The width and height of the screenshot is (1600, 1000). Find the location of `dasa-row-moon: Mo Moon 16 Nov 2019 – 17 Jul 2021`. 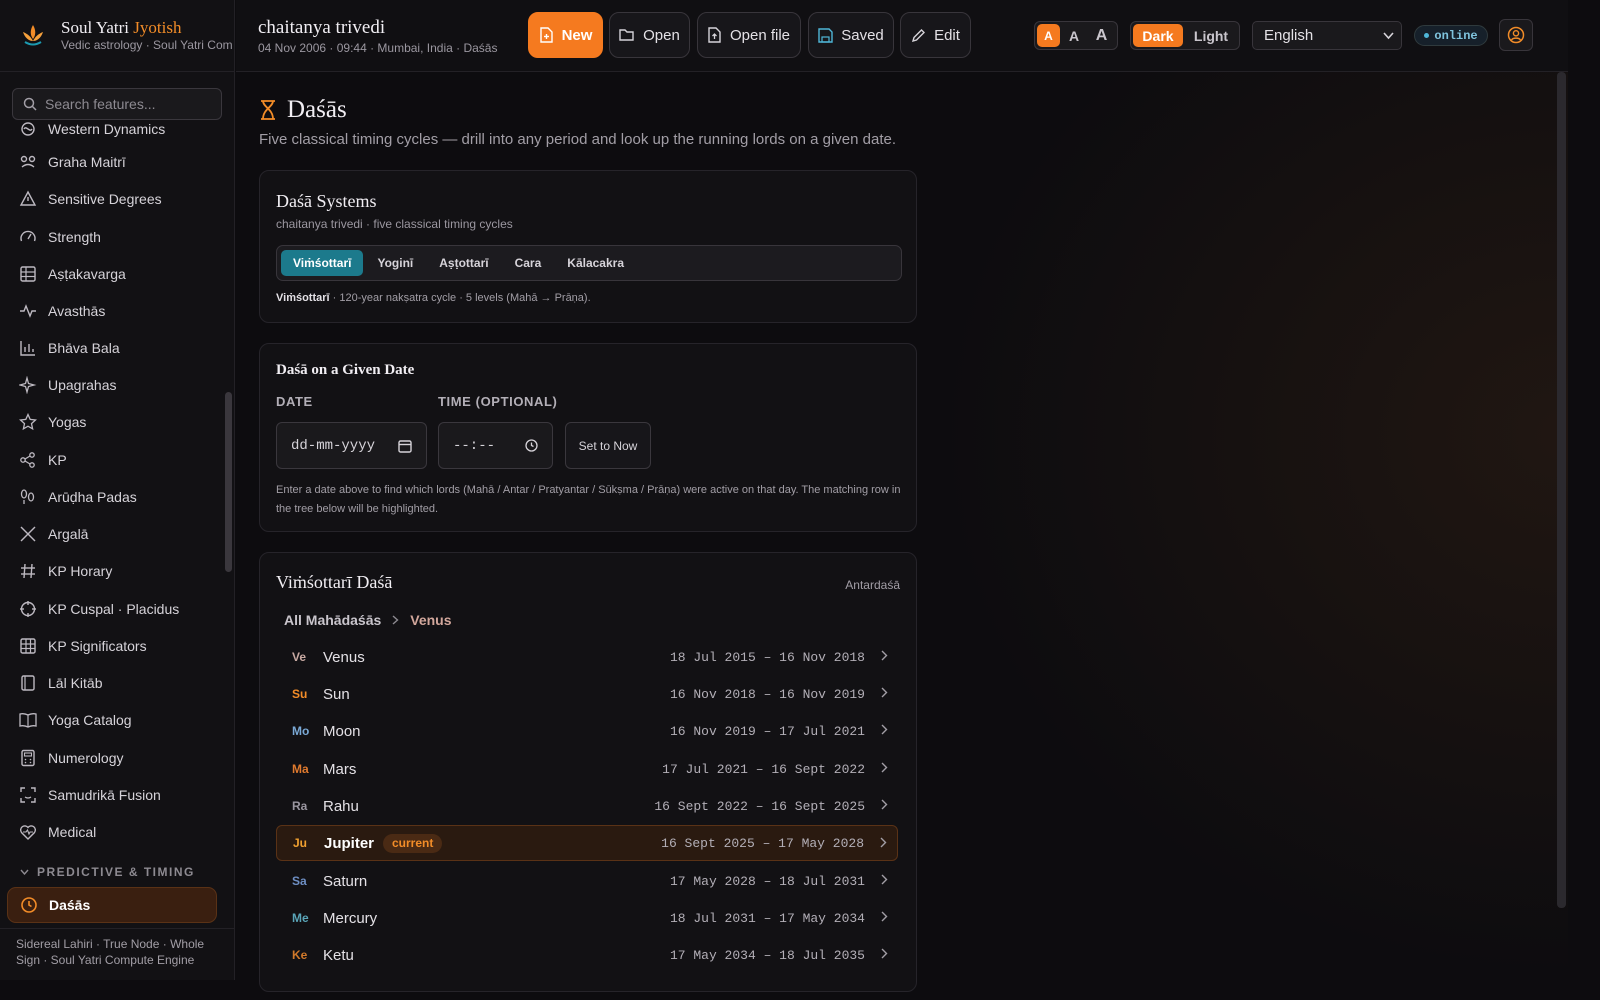

dasa-row-moon: Mo Moon 16 Nov 2019 – 17 Jul 2021 is located at coordinates (587, 731).